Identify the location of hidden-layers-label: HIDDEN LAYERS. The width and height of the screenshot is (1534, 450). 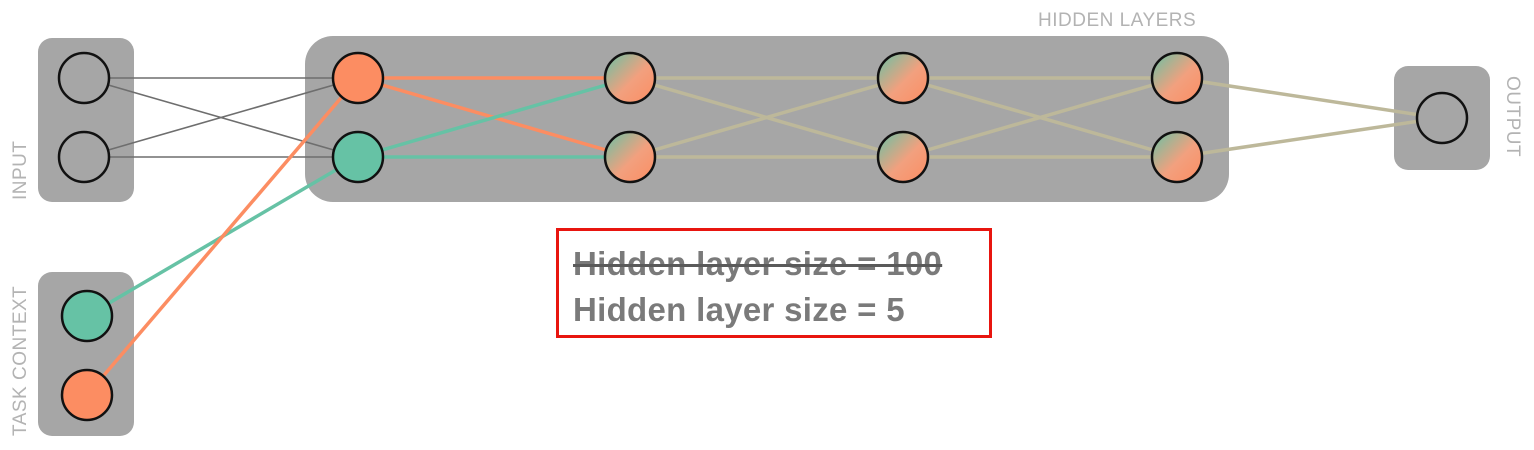
(1117, 20).